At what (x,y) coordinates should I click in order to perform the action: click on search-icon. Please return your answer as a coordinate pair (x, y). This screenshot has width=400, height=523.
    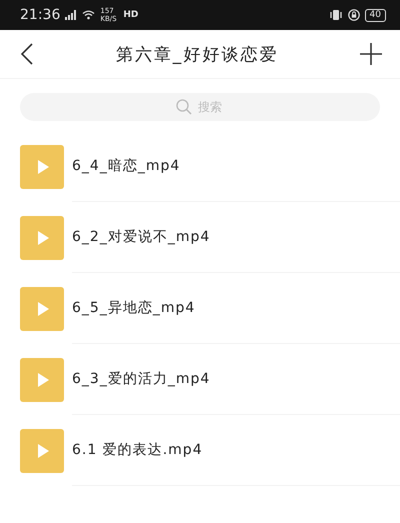
    Looking at the image, I should click on (184, 107).